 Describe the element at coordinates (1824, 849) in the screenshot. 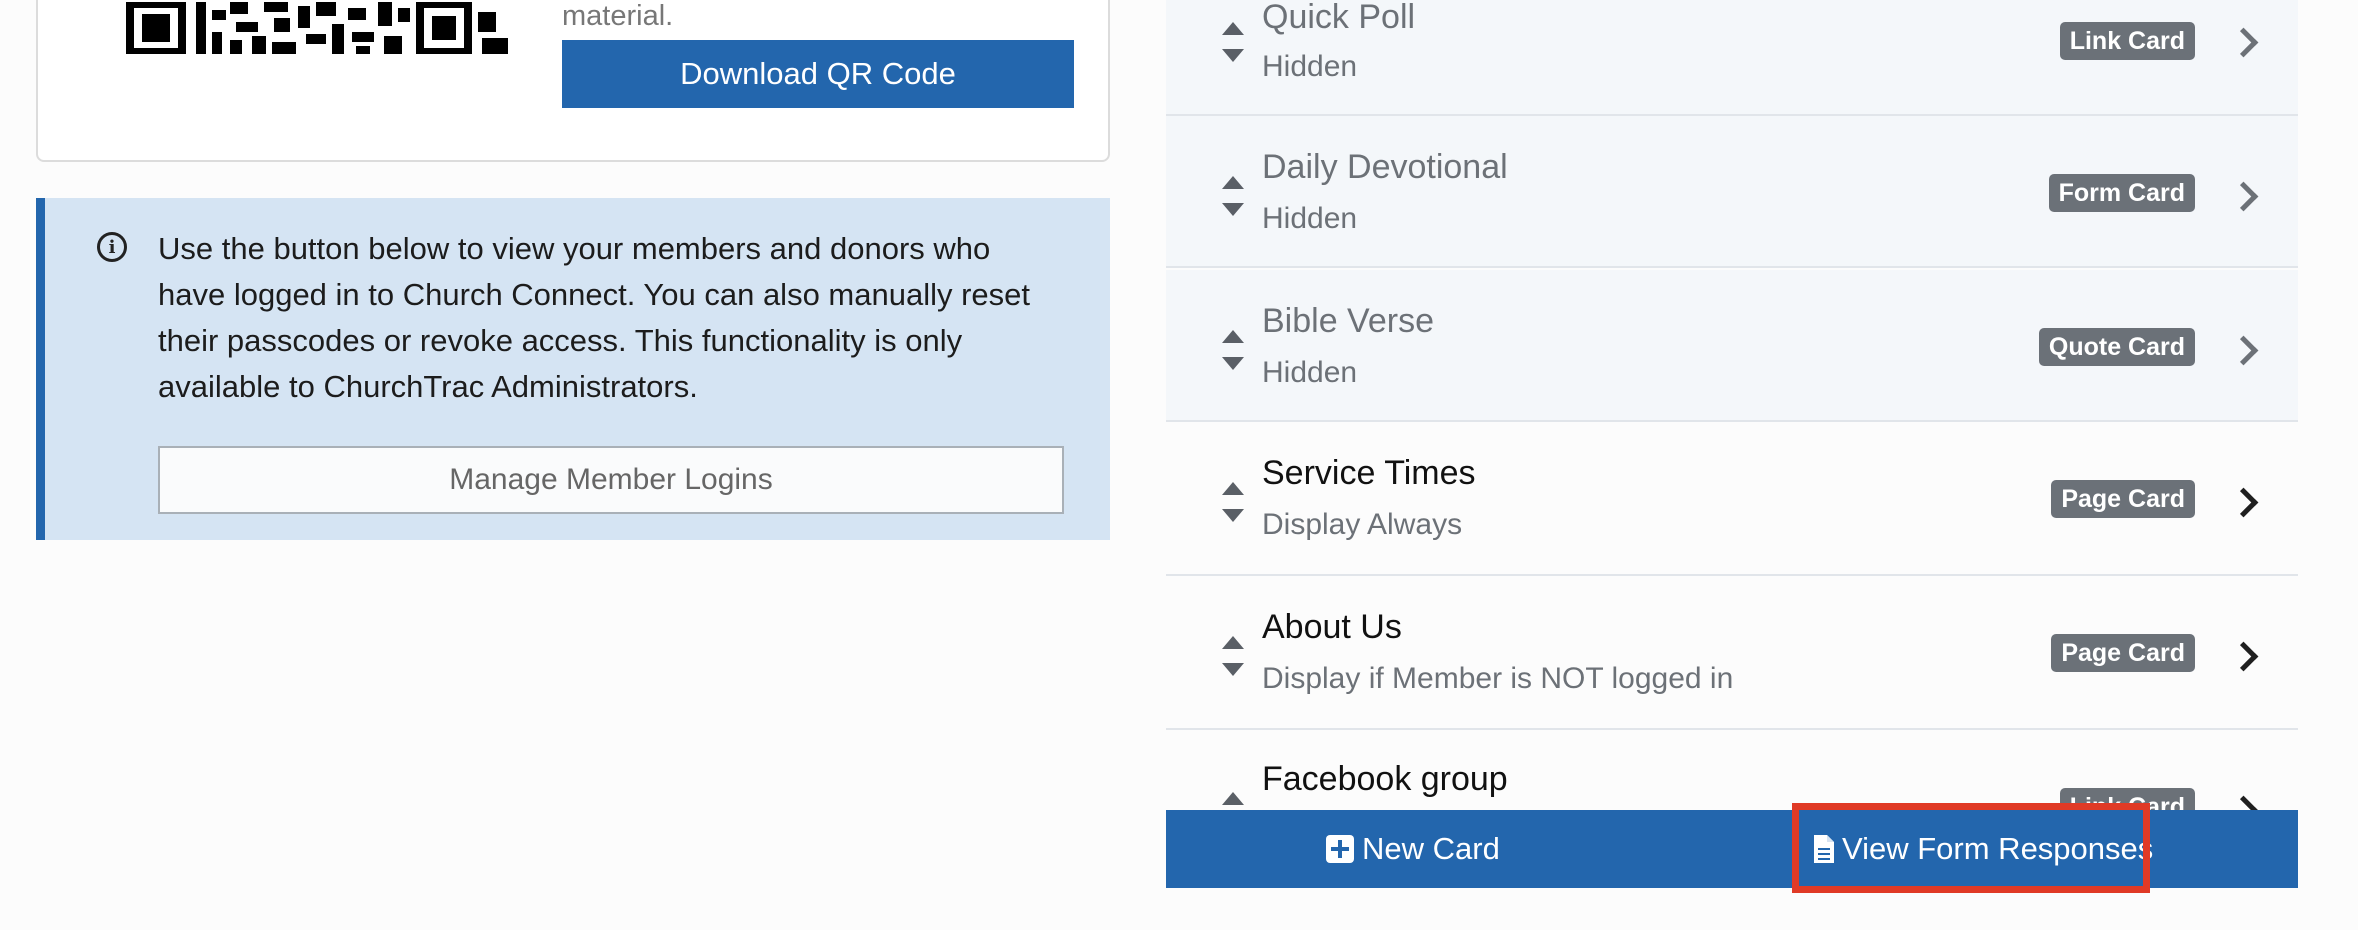

I see `document-icon` at that location.